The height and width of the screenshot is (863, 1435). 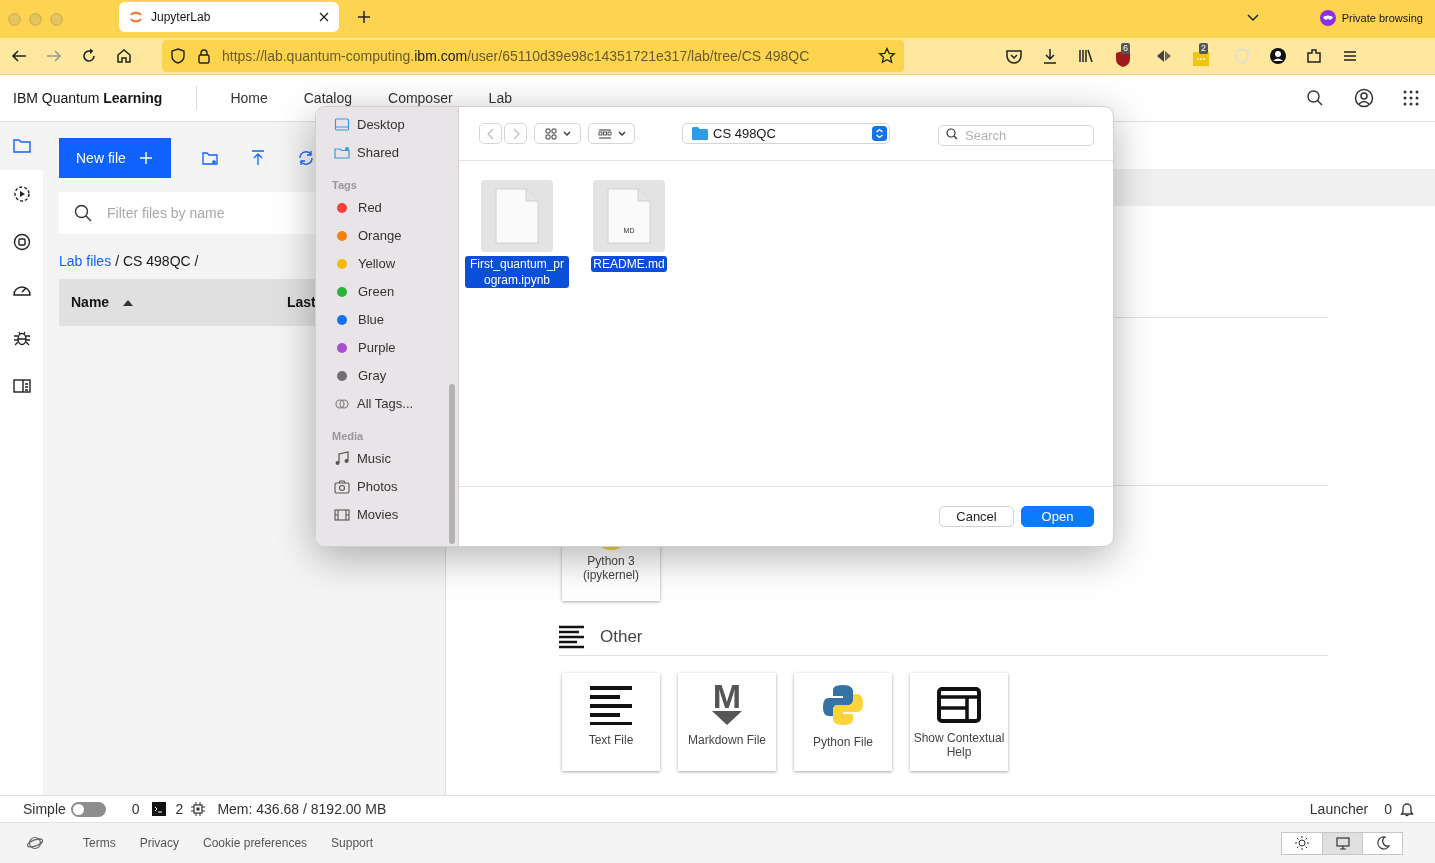 I want to click on card-label: Text File, so click(x=611, y=739).